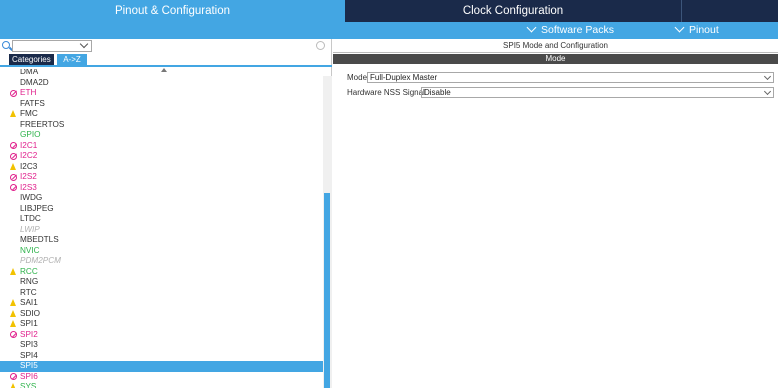  I want to click on list-item-label: NVIC, so click(30, 250).